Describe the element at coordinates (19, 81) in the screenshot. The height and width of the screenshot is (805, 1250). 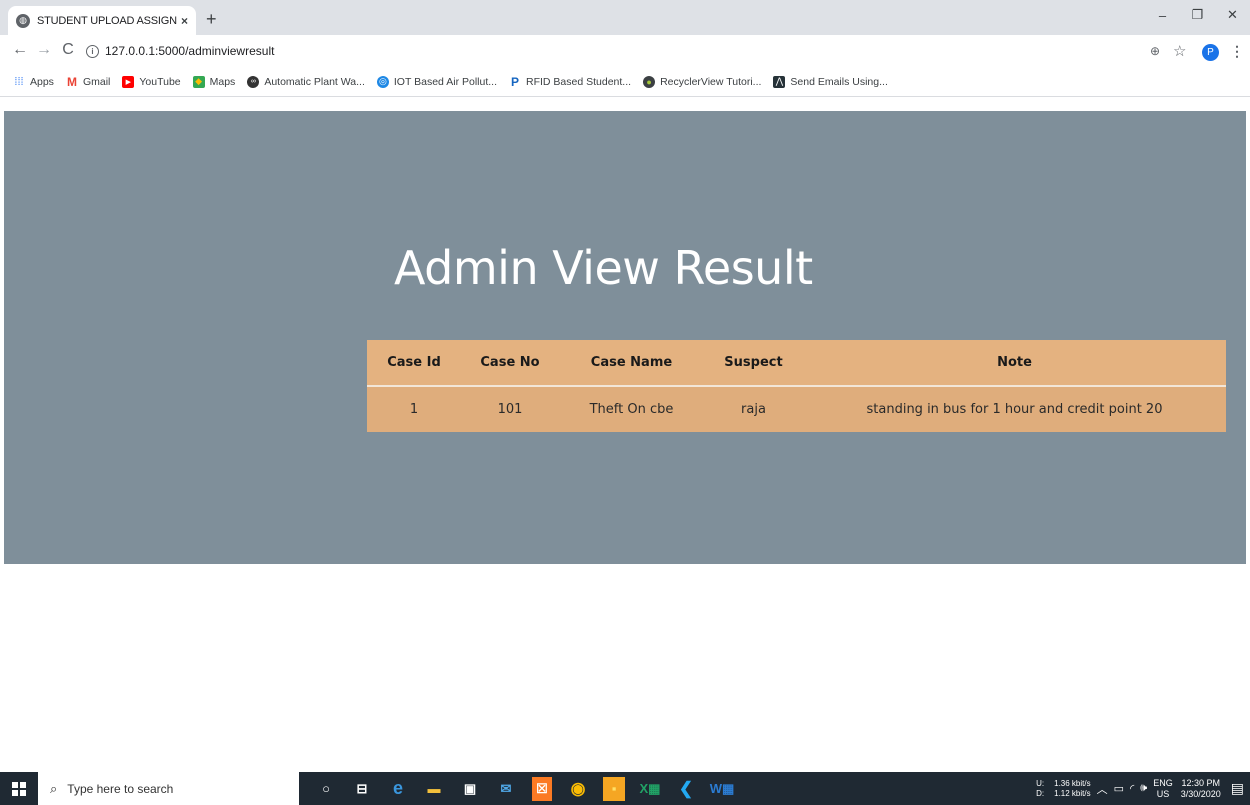
I see `apps-grid-icon: ⁞⁞⁞` at that location.